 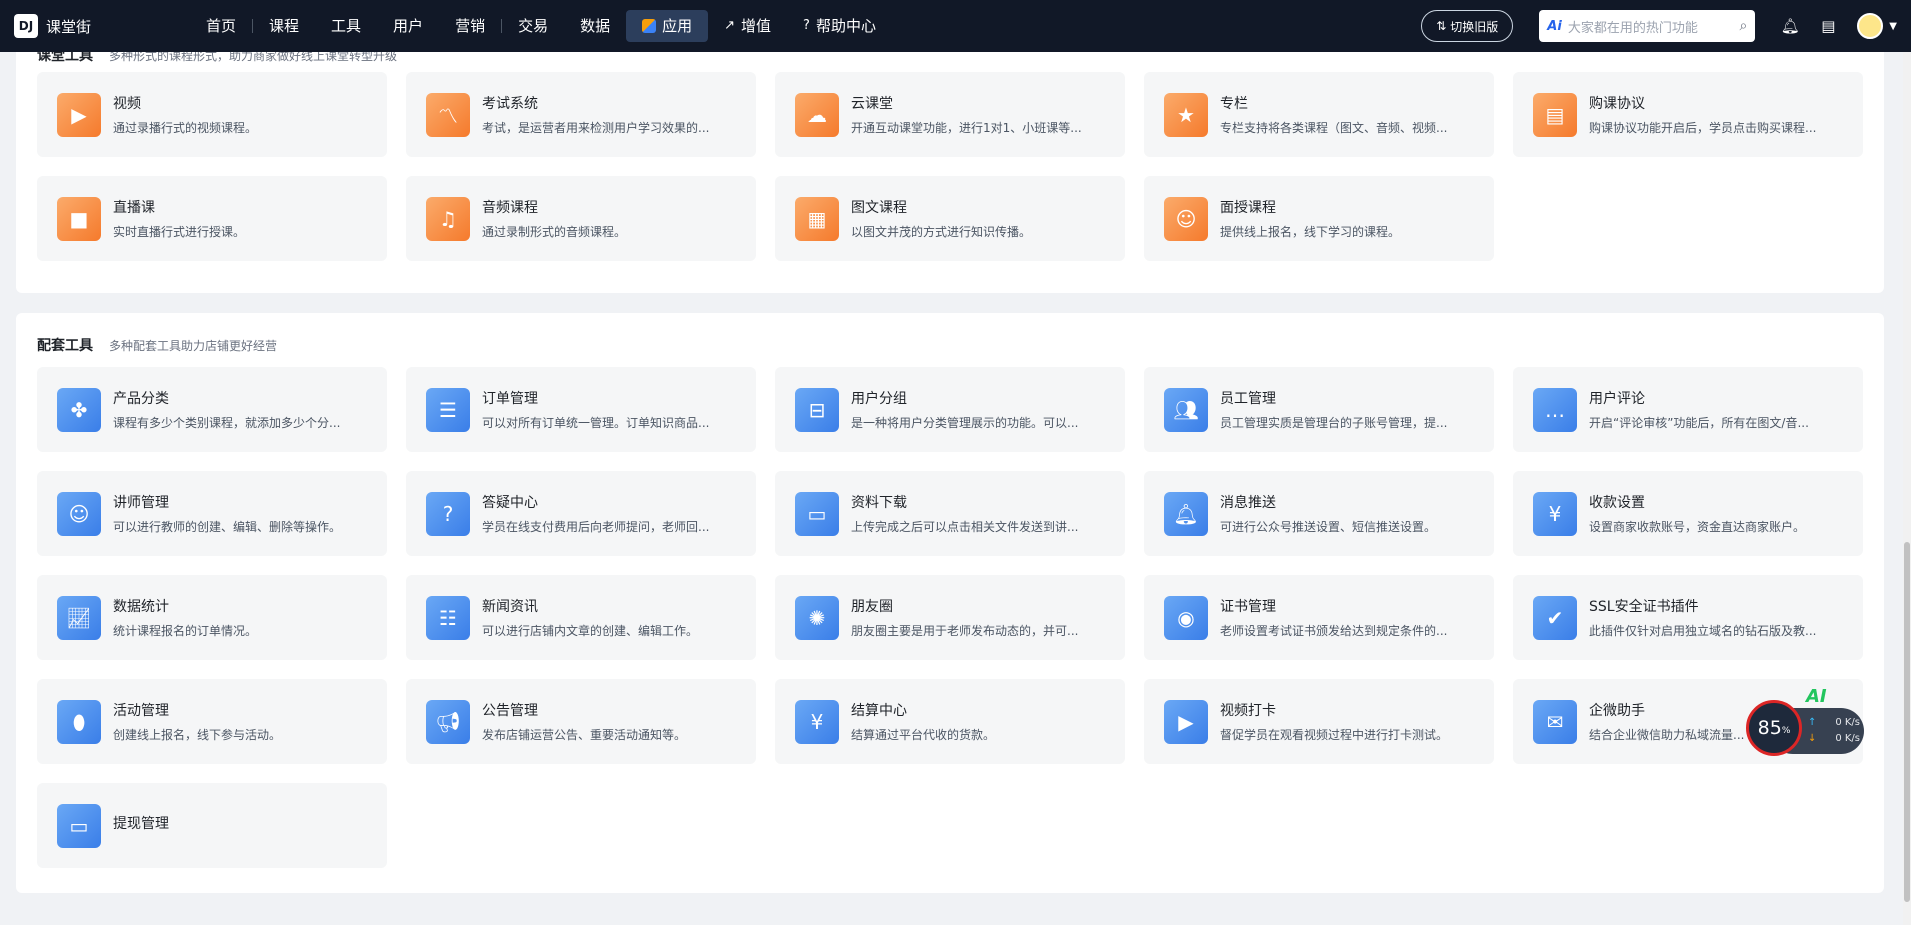 What do you see at coordinates (1816, 696) in the screenshot?
I see `monitor-ai-label: AI` at bounding box center [1816, 696].